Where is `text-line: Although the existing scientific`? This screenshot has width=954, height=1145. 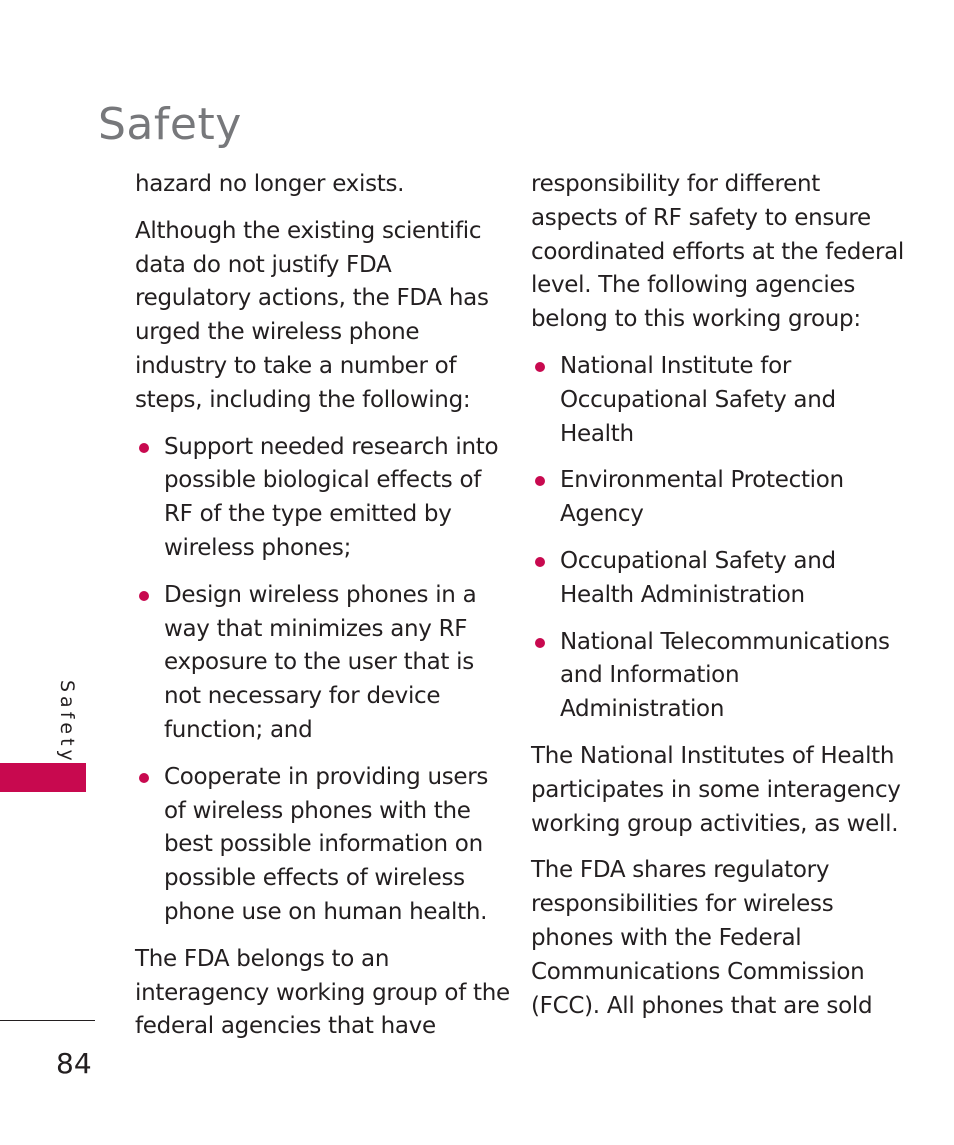 text-line: Although the existing scientific is located at coordinates (308, 230).